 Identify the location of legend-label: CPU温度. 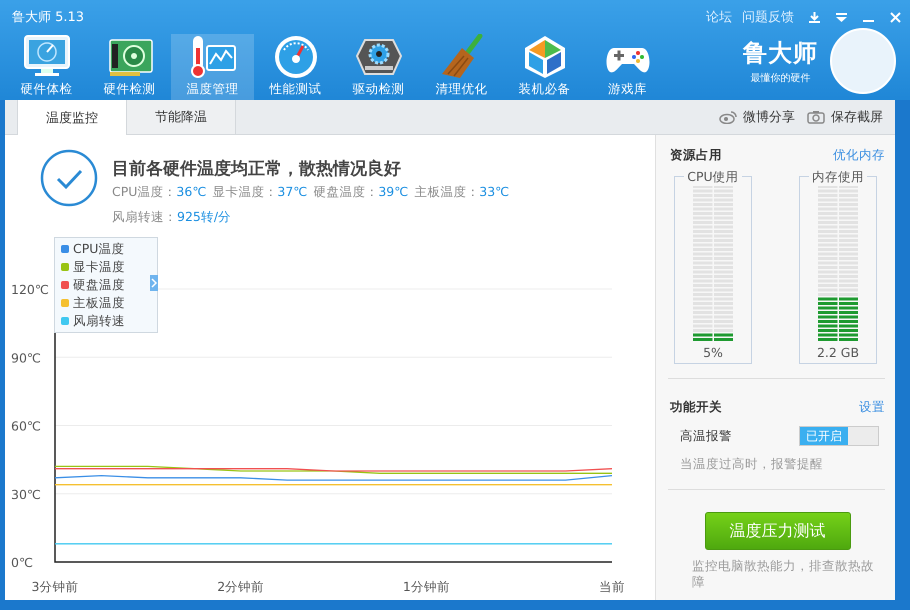
(98, 249).